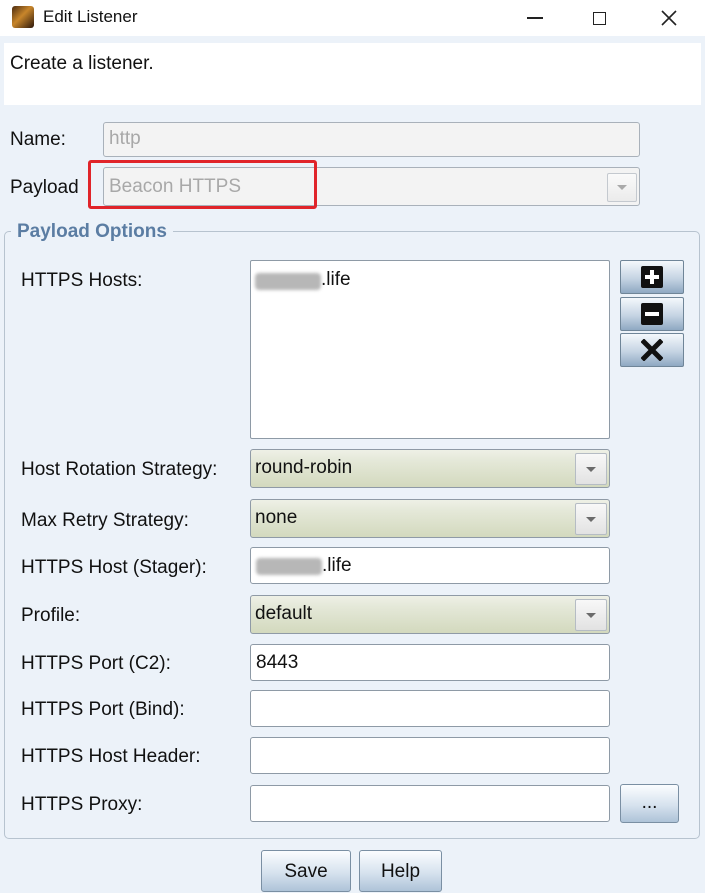 The width and height of the screenshot is (705, 893). I want to click on plus-icon, so click(652, 277).